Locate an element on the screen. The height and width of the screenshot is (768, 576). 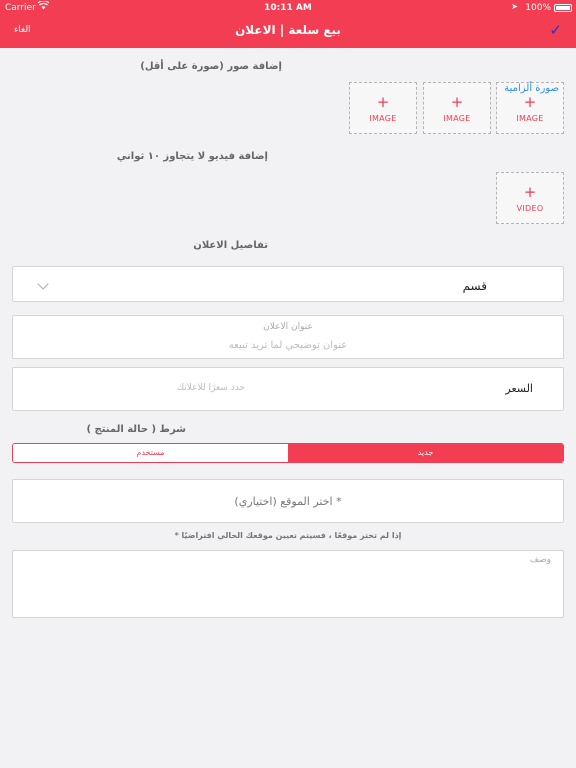
page-title: بيع سلعة | الاعلان is located at coordinates (288, 30).